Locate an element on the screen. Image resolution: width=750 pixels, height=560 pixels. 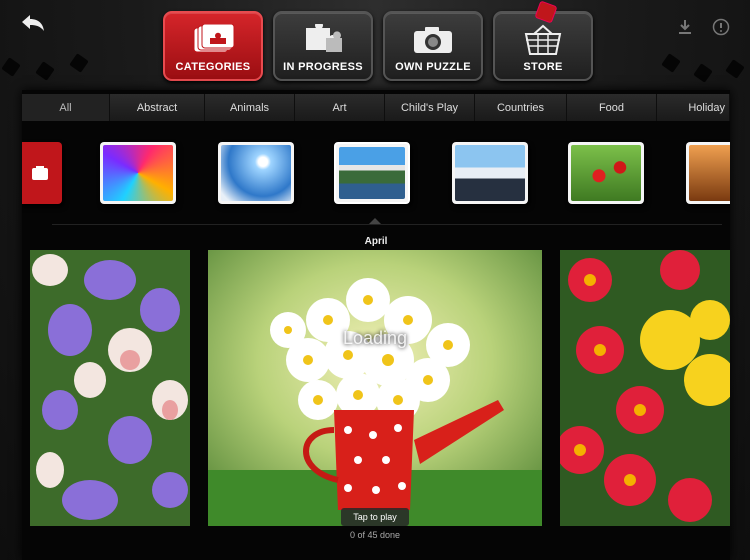
download-icon is located at coordinates (685, 27).